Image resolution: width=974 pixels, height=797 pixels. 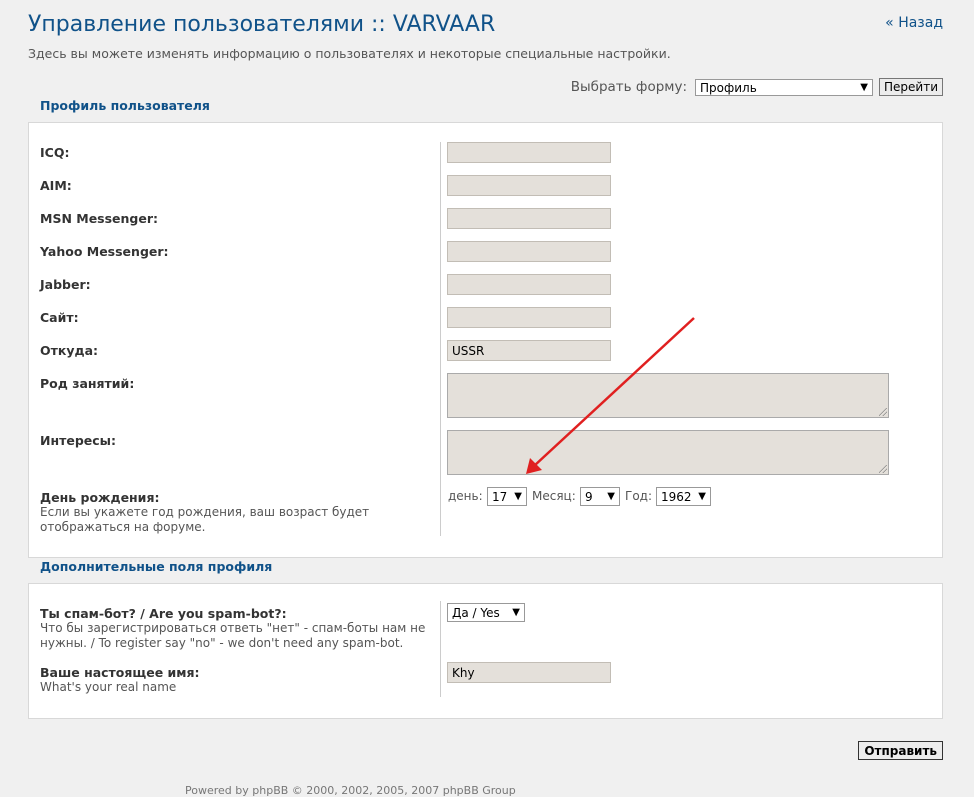 I want to click on location-field: USSR, so click(x=529, y=350).